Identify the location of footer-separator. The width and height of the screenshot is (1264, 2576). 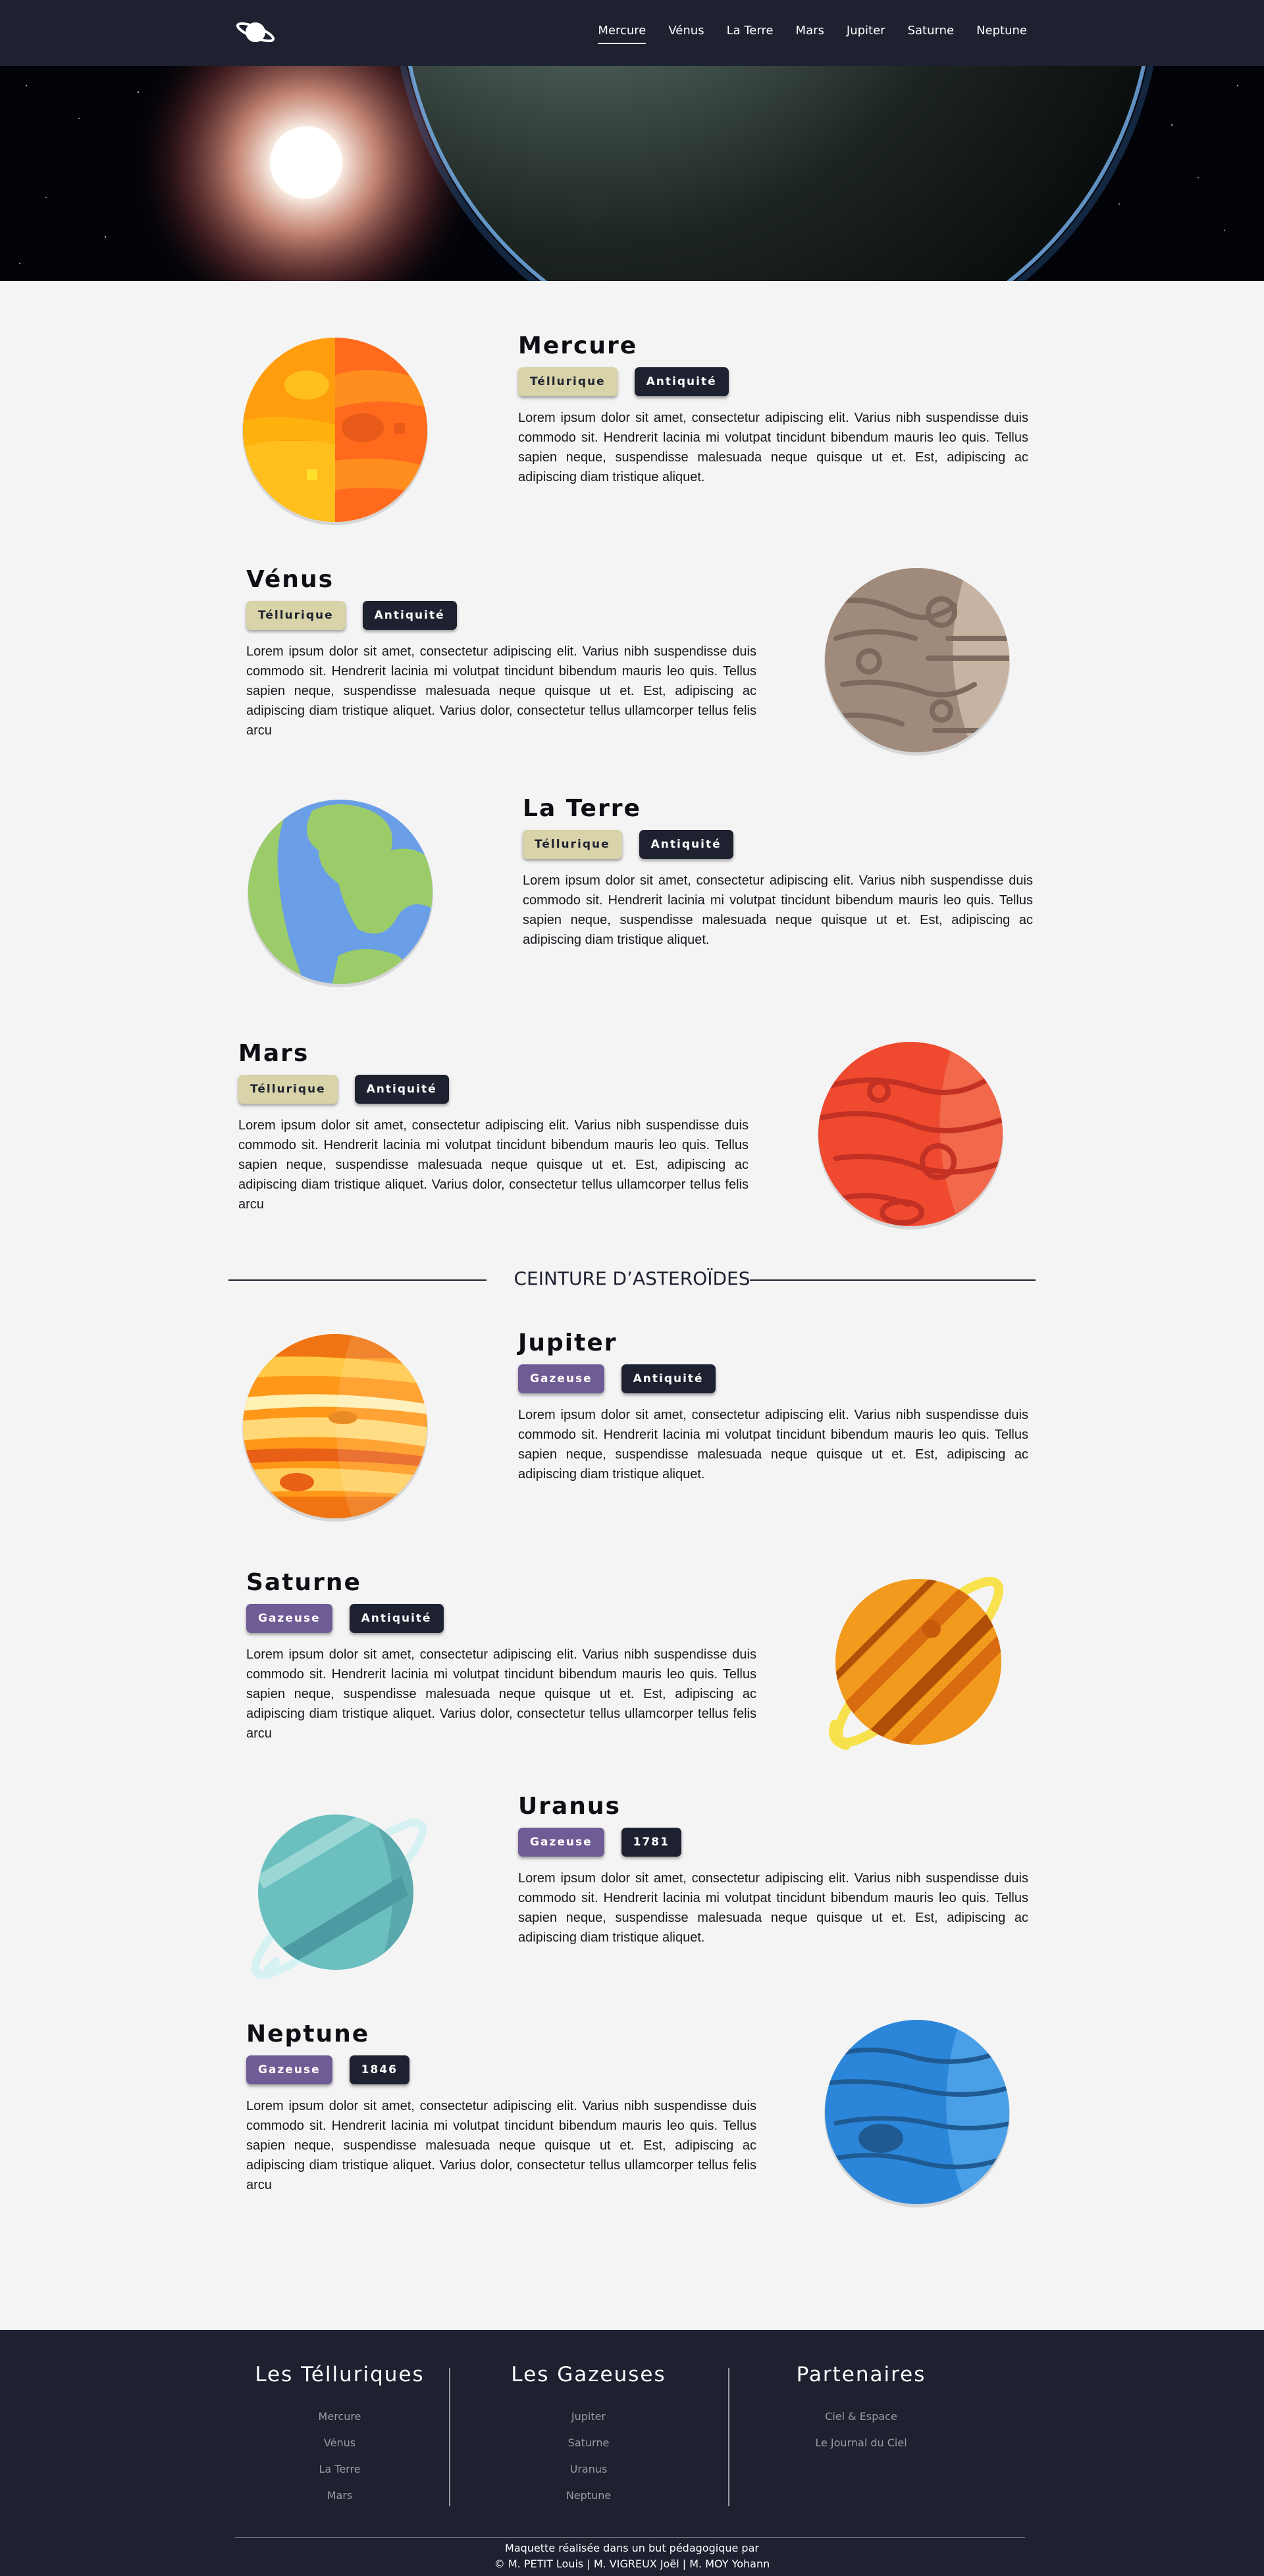
(630, 2537).